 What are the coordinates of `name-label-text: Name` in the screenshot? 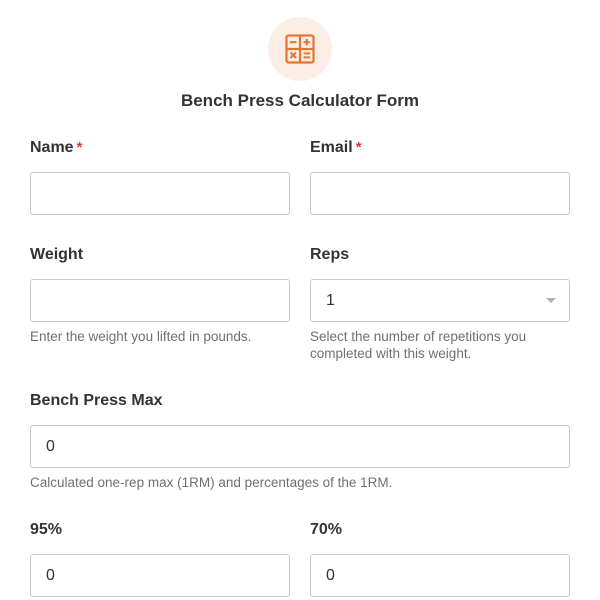 It's located at (52, 147).